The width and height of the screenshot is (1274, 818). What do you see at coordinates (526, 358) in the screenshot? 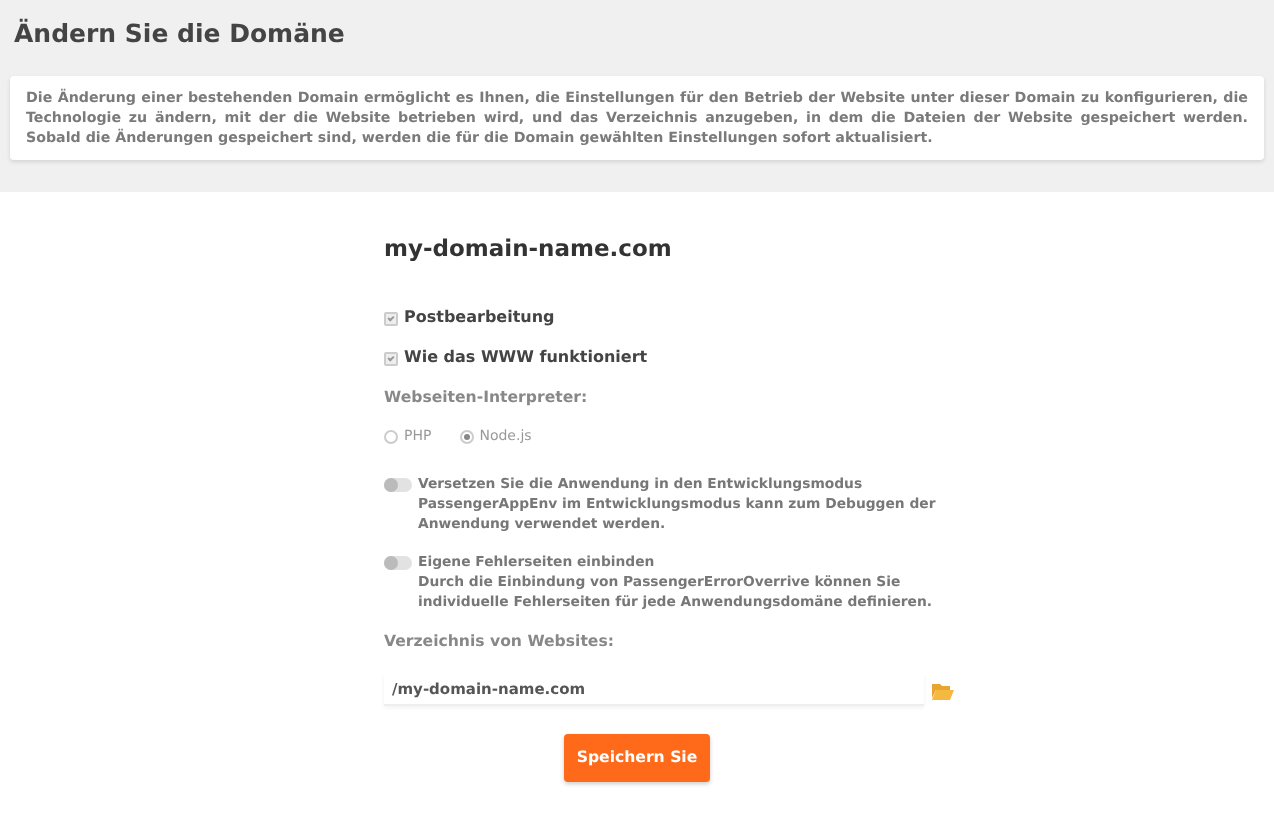
I see `checkbox-label: Wie das WWW funktioniert` at bounding box center [526, 358].